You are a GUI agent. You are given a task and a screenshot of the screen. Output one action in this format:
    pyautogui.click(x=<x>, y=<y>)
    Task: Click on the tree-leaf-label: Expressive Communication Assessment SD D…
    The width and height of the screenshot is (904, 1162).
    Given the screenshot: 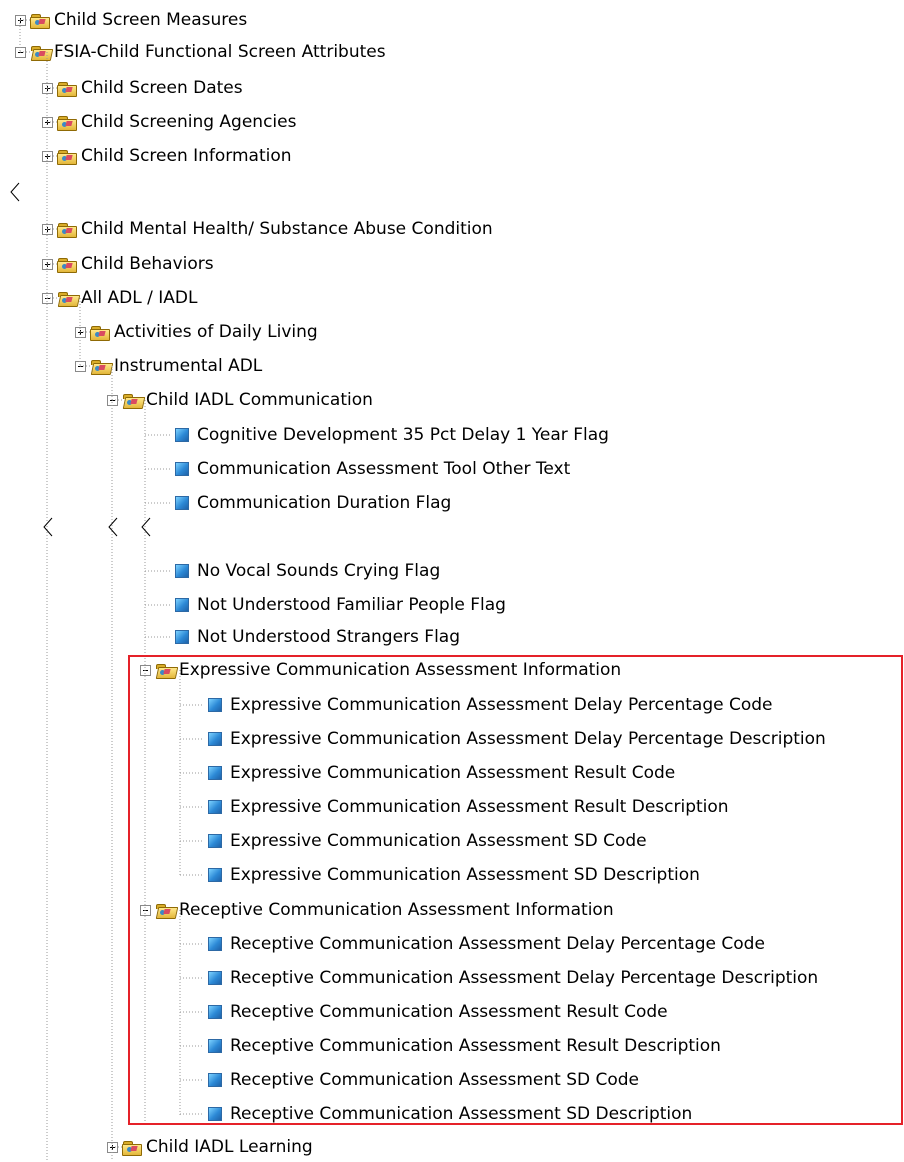 What is the action you would take?
    pyautogui.click(x=465, y=874)
    